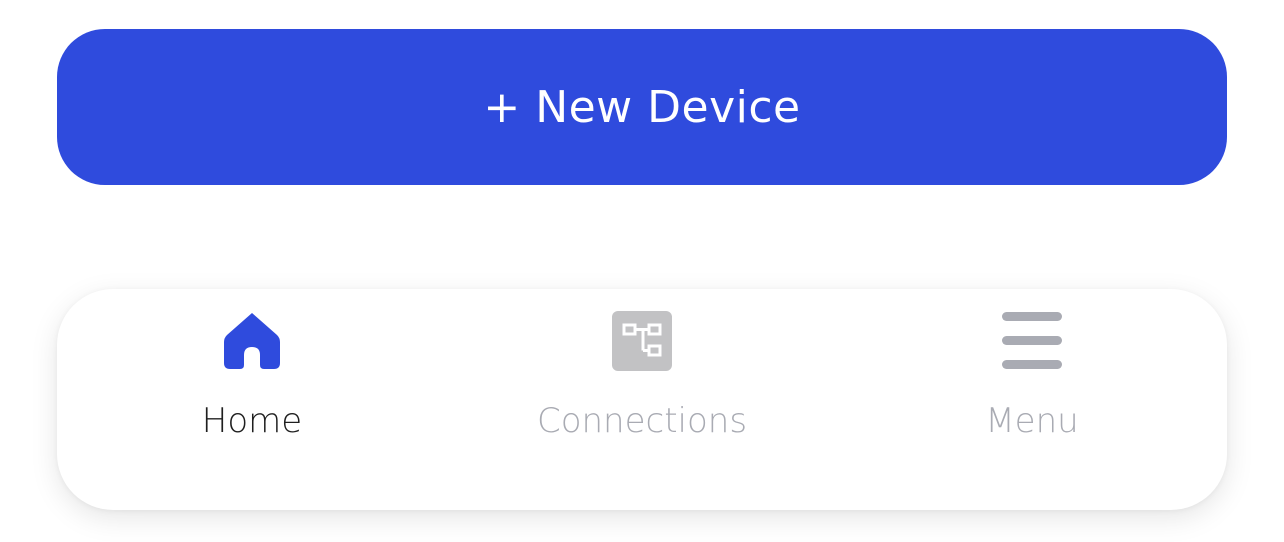 The width and height of the screenshot is (1284, 542). I want to click on connections-icon, so click(642, 341).